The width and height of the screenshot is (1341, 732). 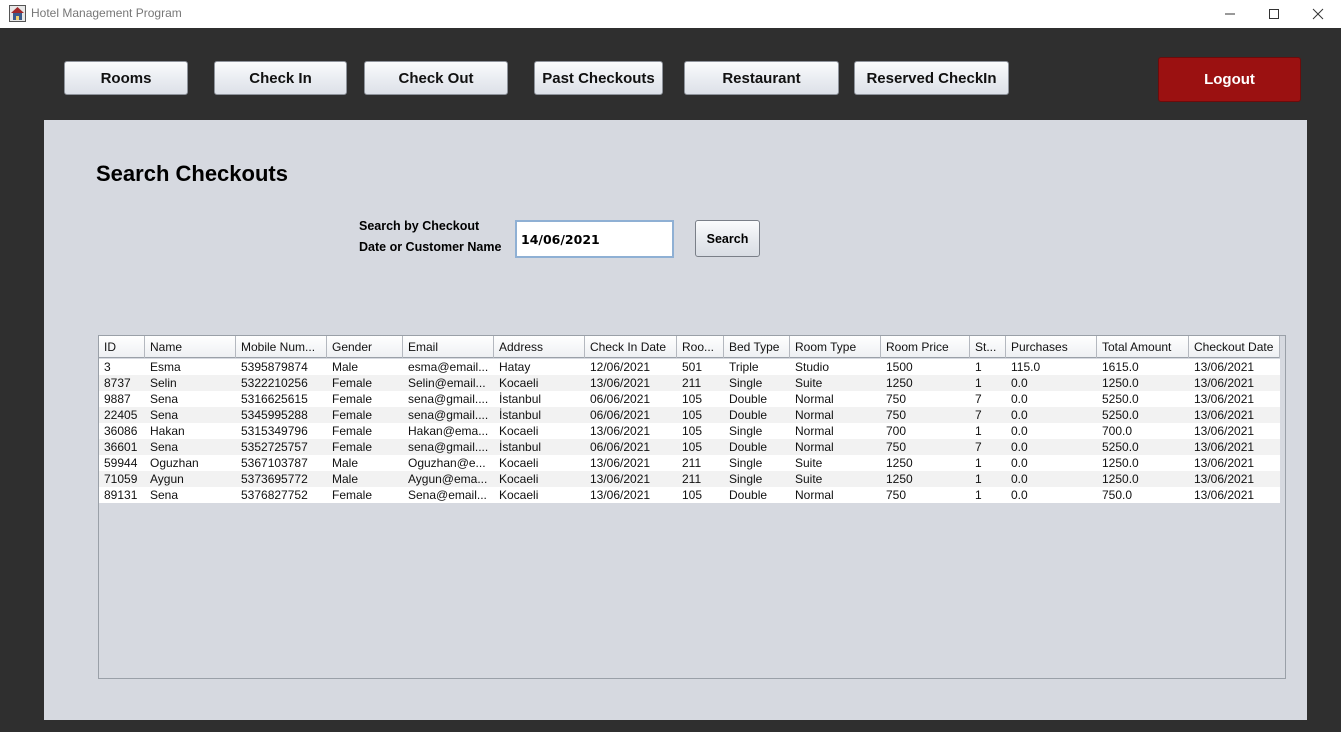 I want to click on cell-mobile: 5322210256, so click(x=274, y=383).